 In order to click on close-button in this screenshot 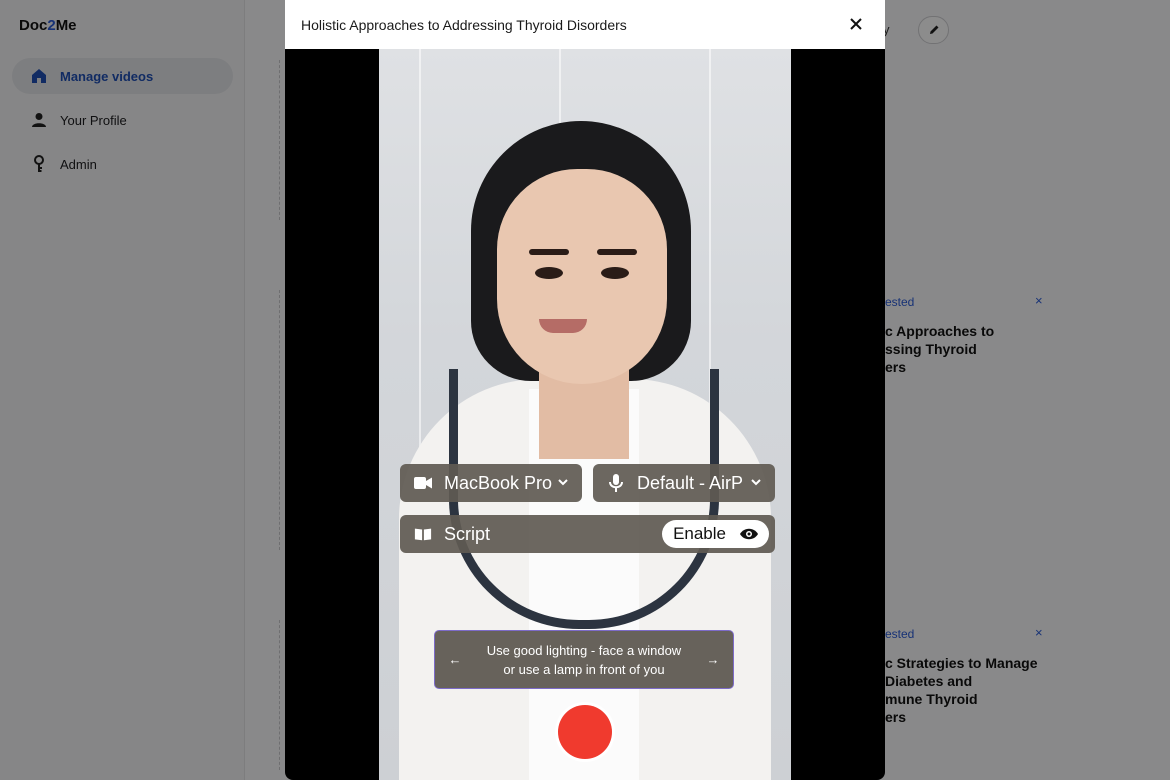, I will do `click(856, 24)`.